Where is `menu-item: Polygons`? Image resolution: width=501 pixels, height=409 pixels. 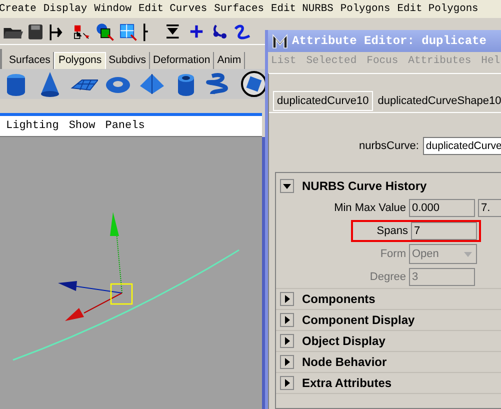 menu-item: Polygons is located at coordinates (365, 9).